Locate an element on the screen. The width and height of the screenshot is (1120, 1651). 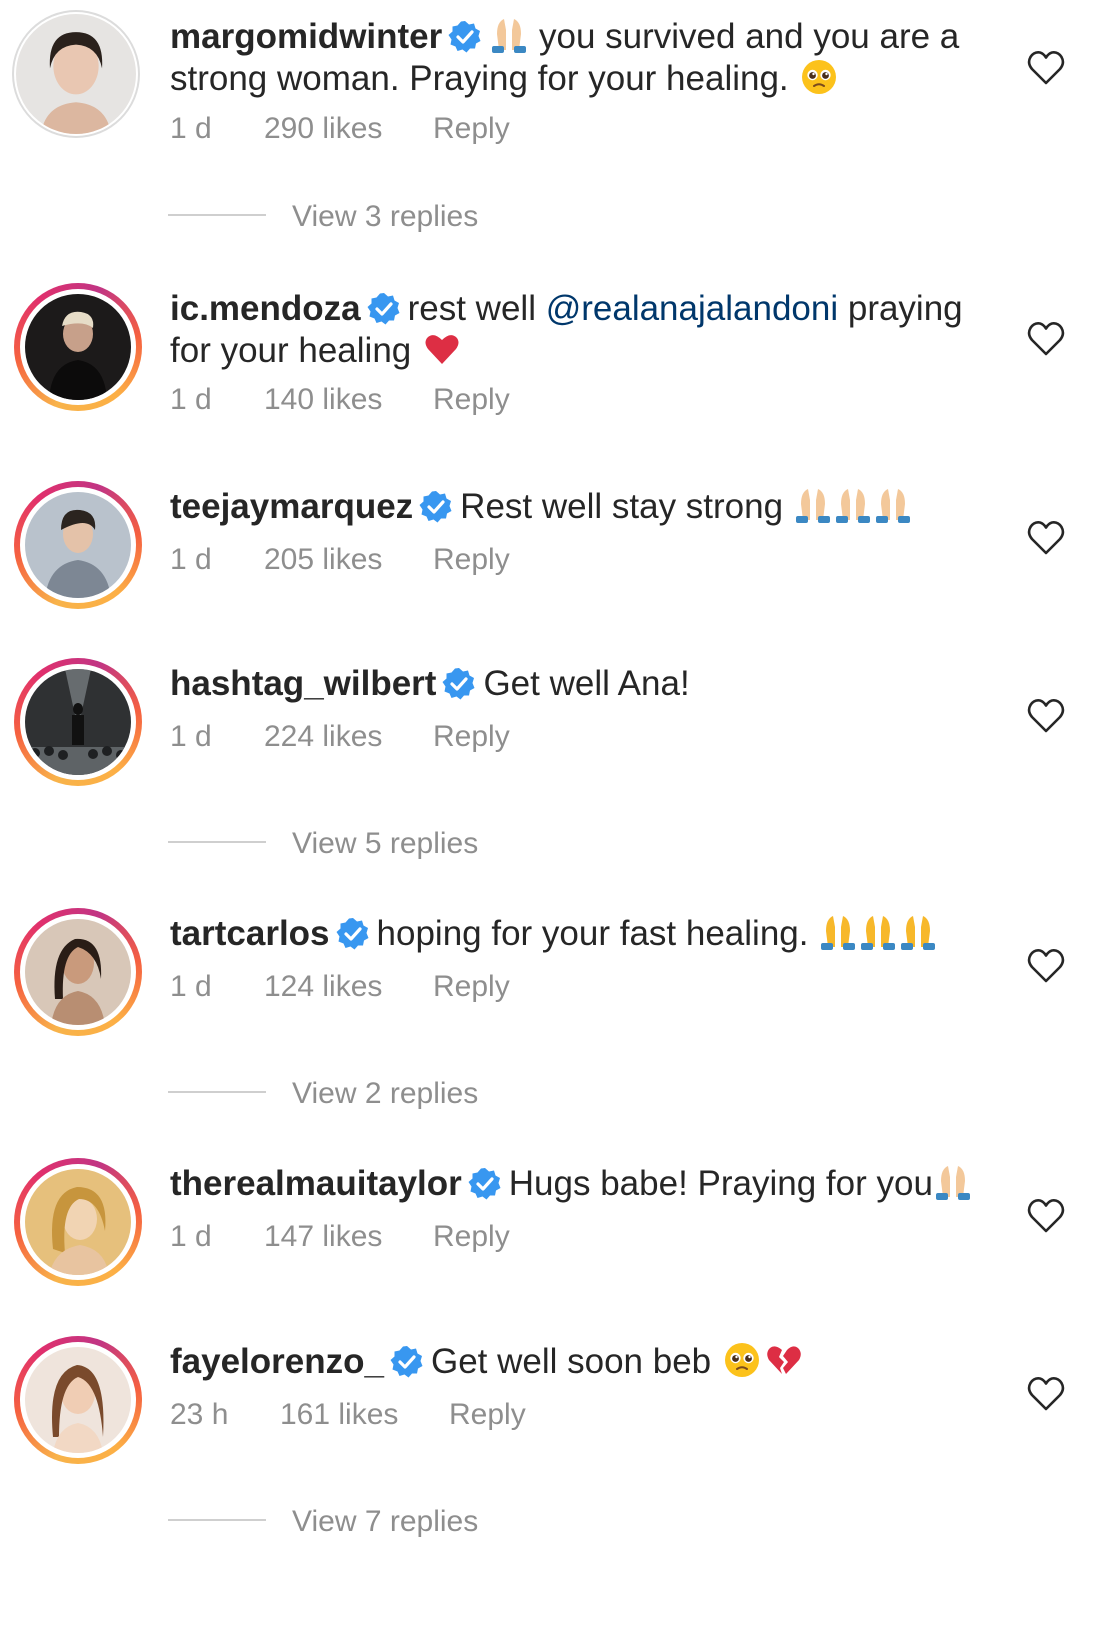
like-count: 205 likes is located at coordinates (348, 560).